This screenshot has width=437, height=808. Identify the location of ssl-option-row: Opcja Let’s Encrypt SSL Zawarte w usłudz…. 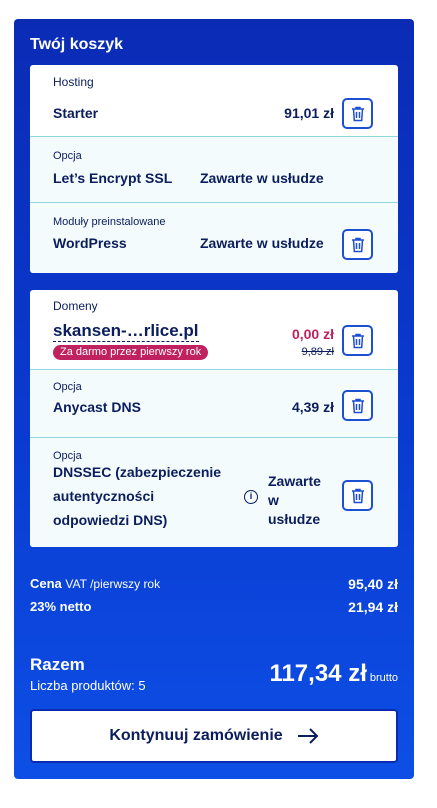
(214, 169).